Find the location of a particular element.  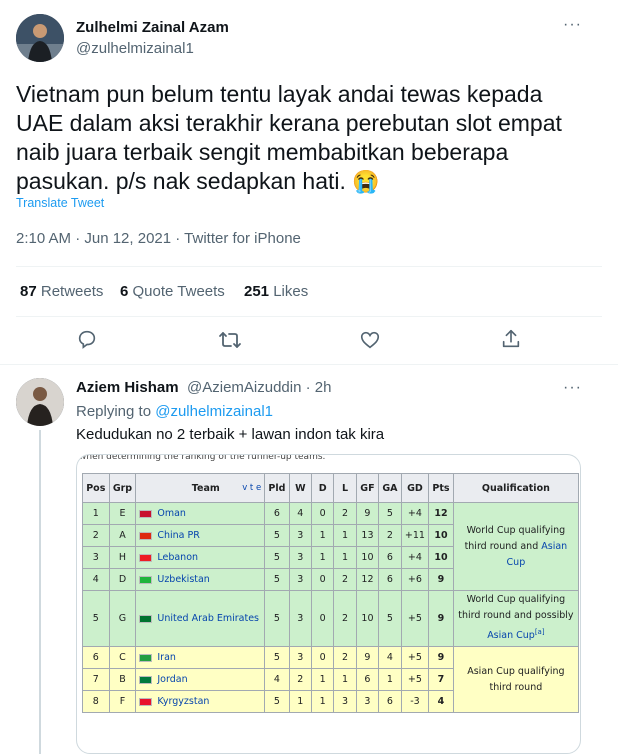

retweet-icon is located at coordinates (230, 341).